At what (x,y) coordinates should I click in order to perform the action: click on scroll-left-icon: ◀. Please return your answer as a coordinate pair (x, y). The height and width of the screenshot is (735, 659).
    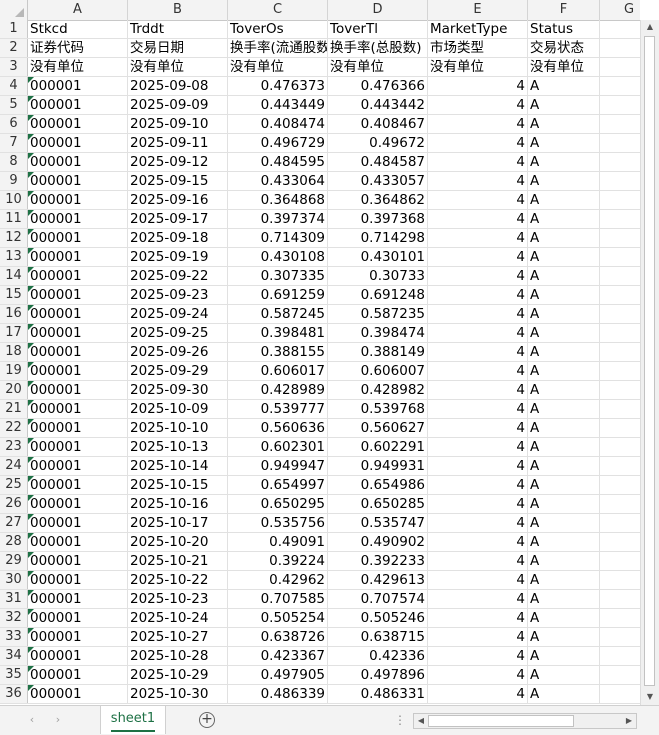
    Looking at the image, I should click on (421, 721).